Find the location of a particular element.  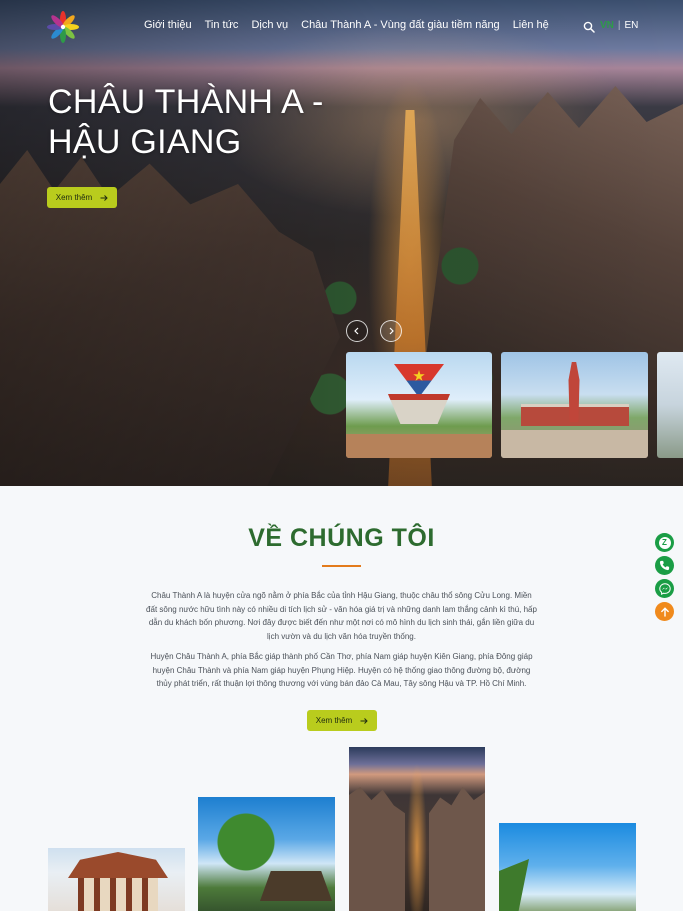

gallery-image-sky is located at coordinates (567, 867).